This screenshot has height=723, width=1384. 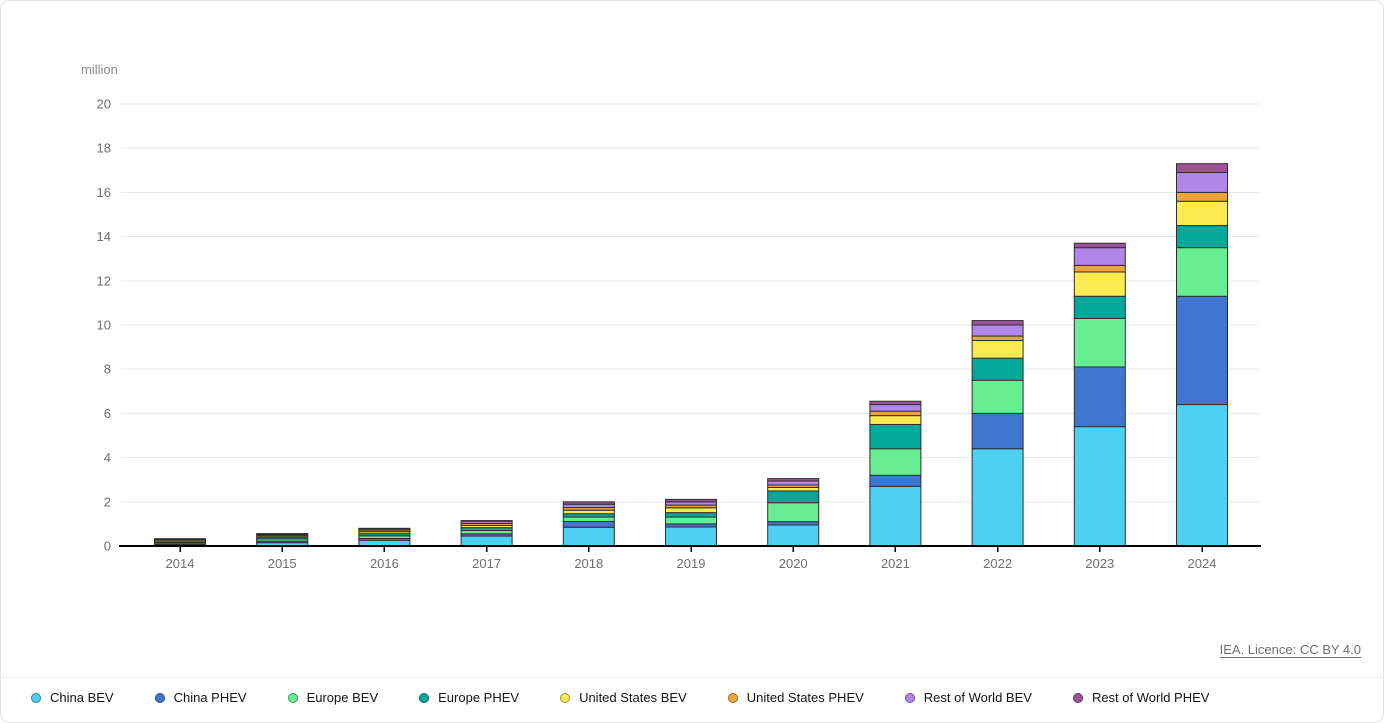 I want to click on x-axis-tick-label: 2022, so click(x=997, y=563).